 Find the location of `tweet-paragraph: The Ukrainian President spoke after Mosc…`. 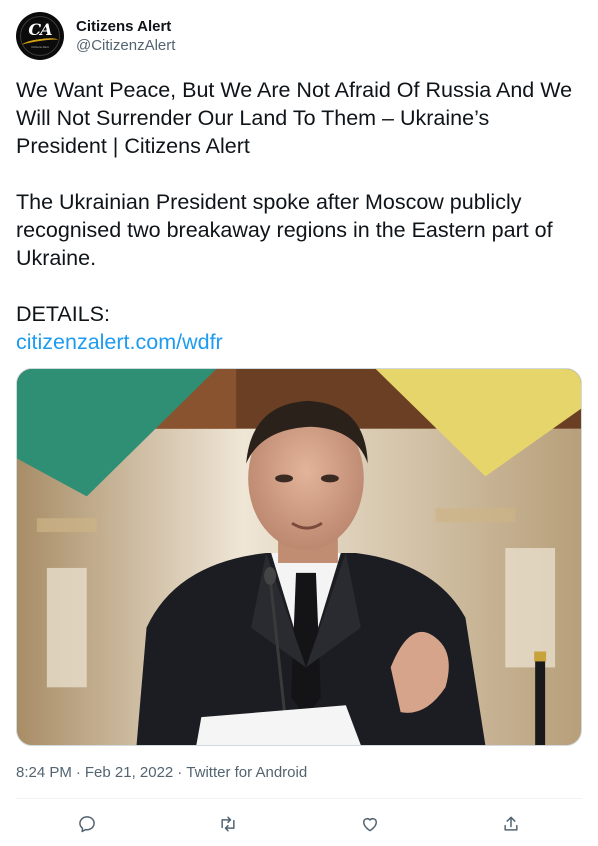

tweet-paragraph: The Ukrainian President spoke after Mosc… is located at coordinates (284, 230).